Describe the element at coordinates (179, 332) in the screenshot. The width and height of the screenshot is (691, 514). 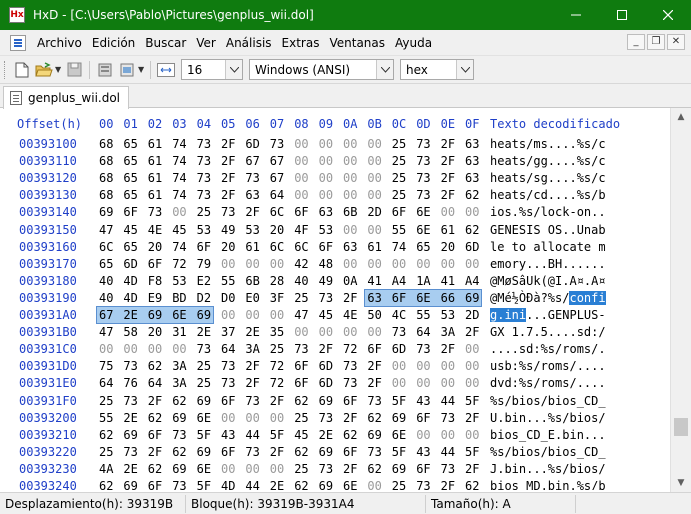
I see `hex-byte: 31` at that location.